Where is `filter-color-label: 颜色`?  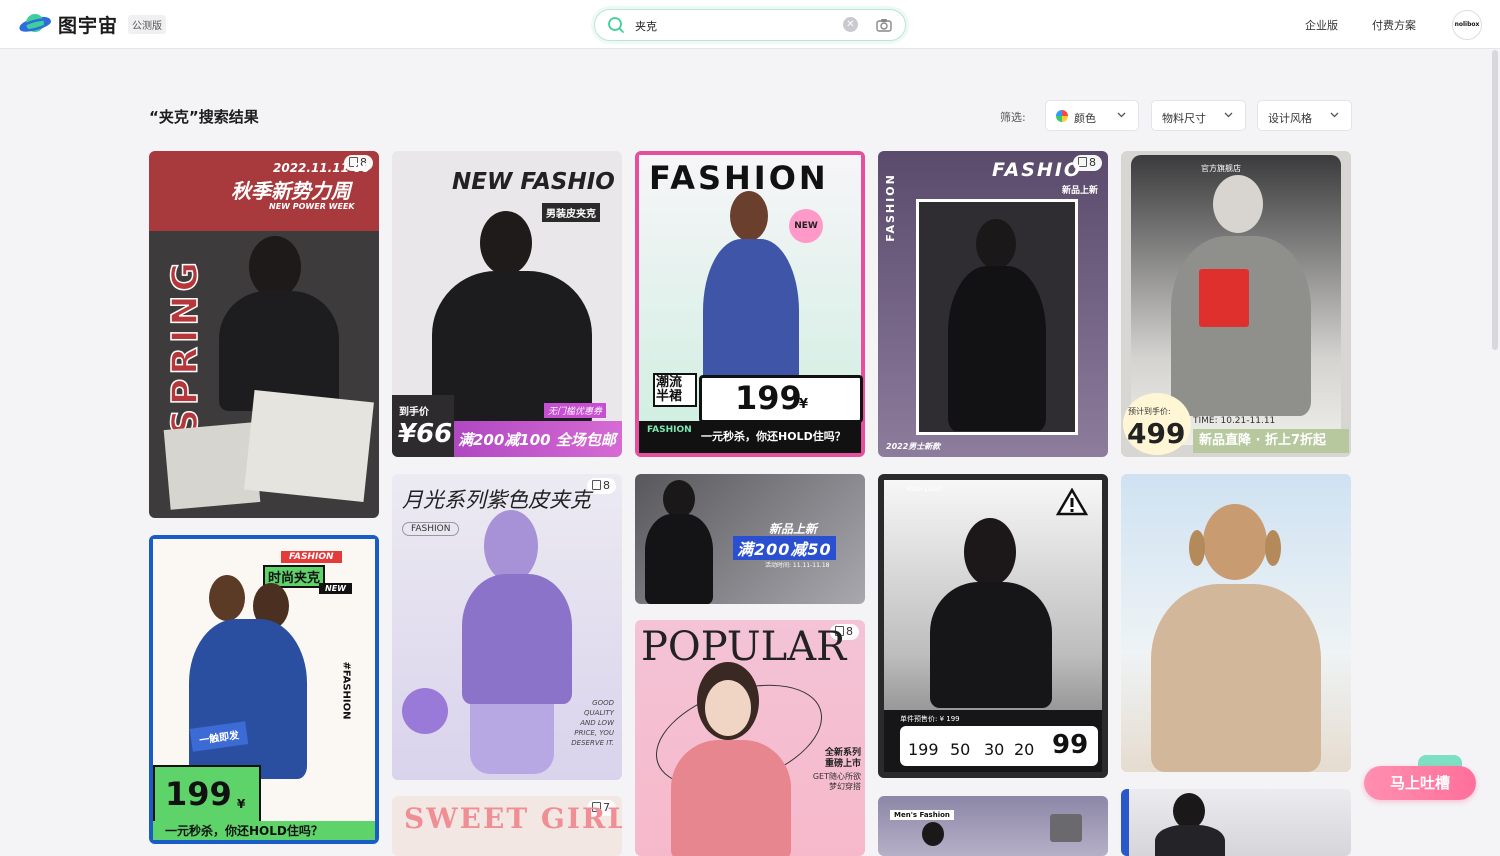
filter-color-label: 颜色 is located at coordinates (1085, 118).